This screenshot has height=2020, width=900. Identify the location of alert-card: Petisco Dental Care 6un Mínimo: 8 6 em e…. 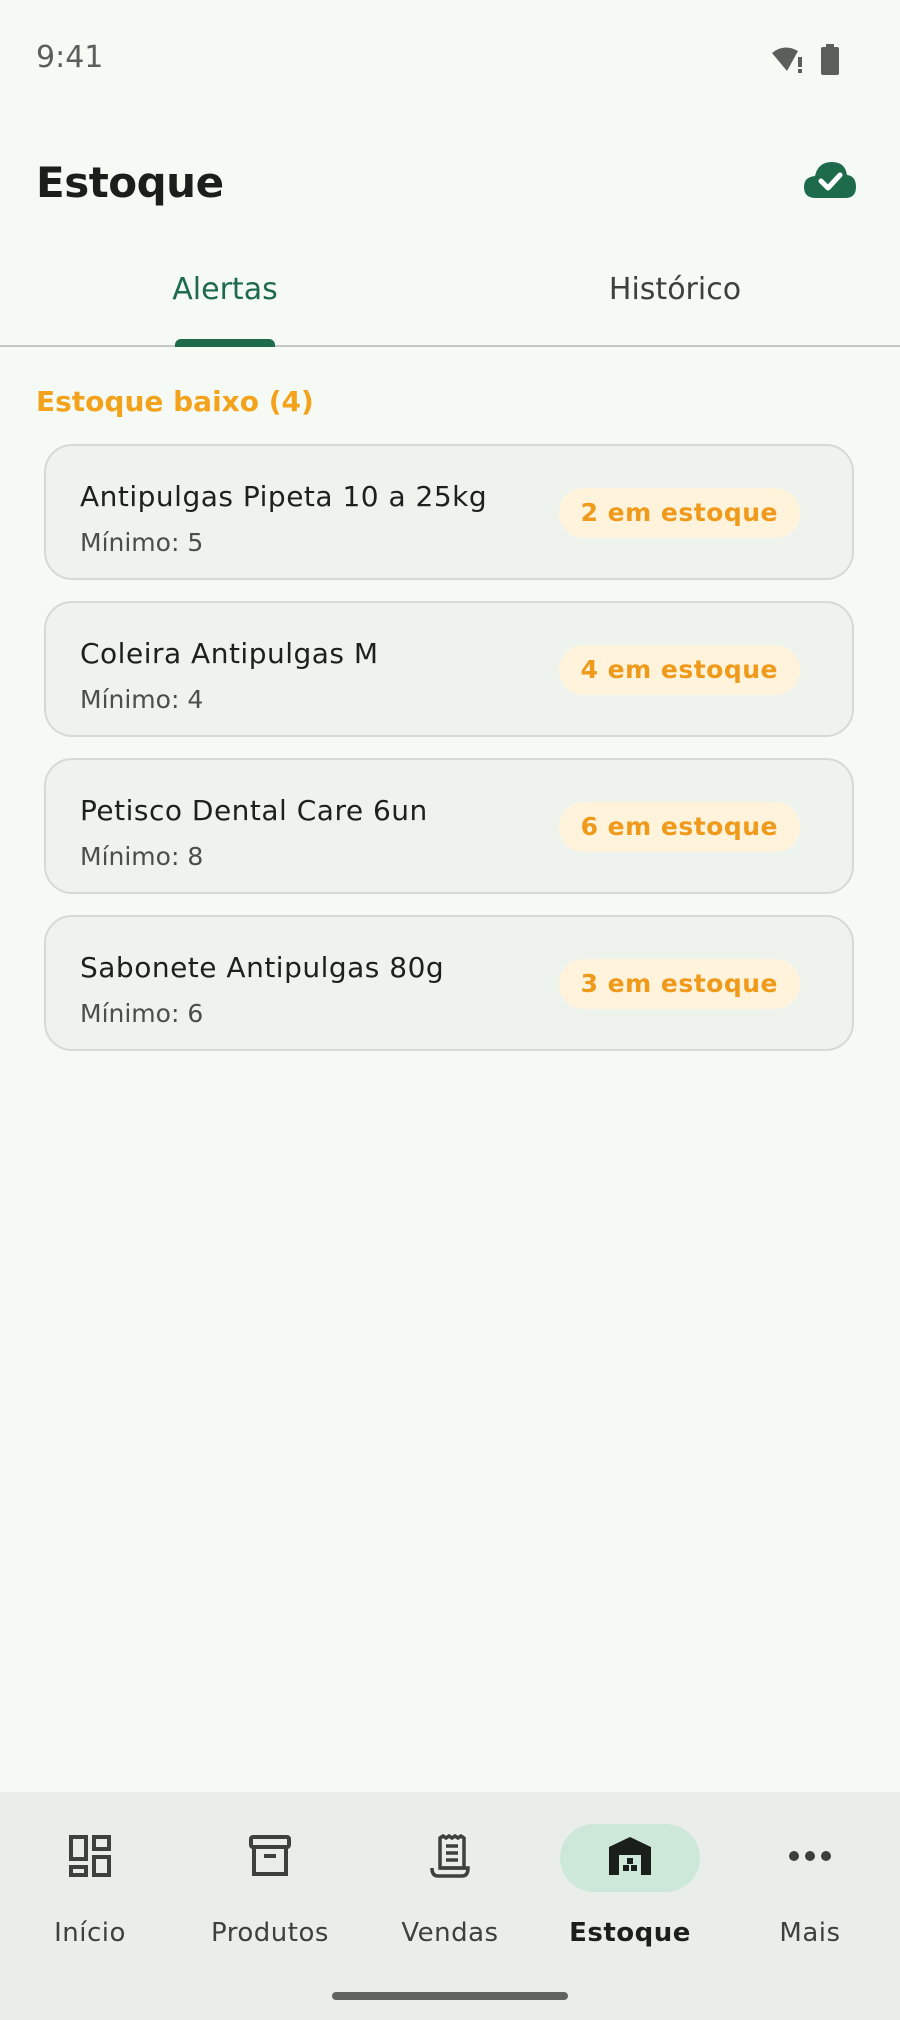
(449, 826).